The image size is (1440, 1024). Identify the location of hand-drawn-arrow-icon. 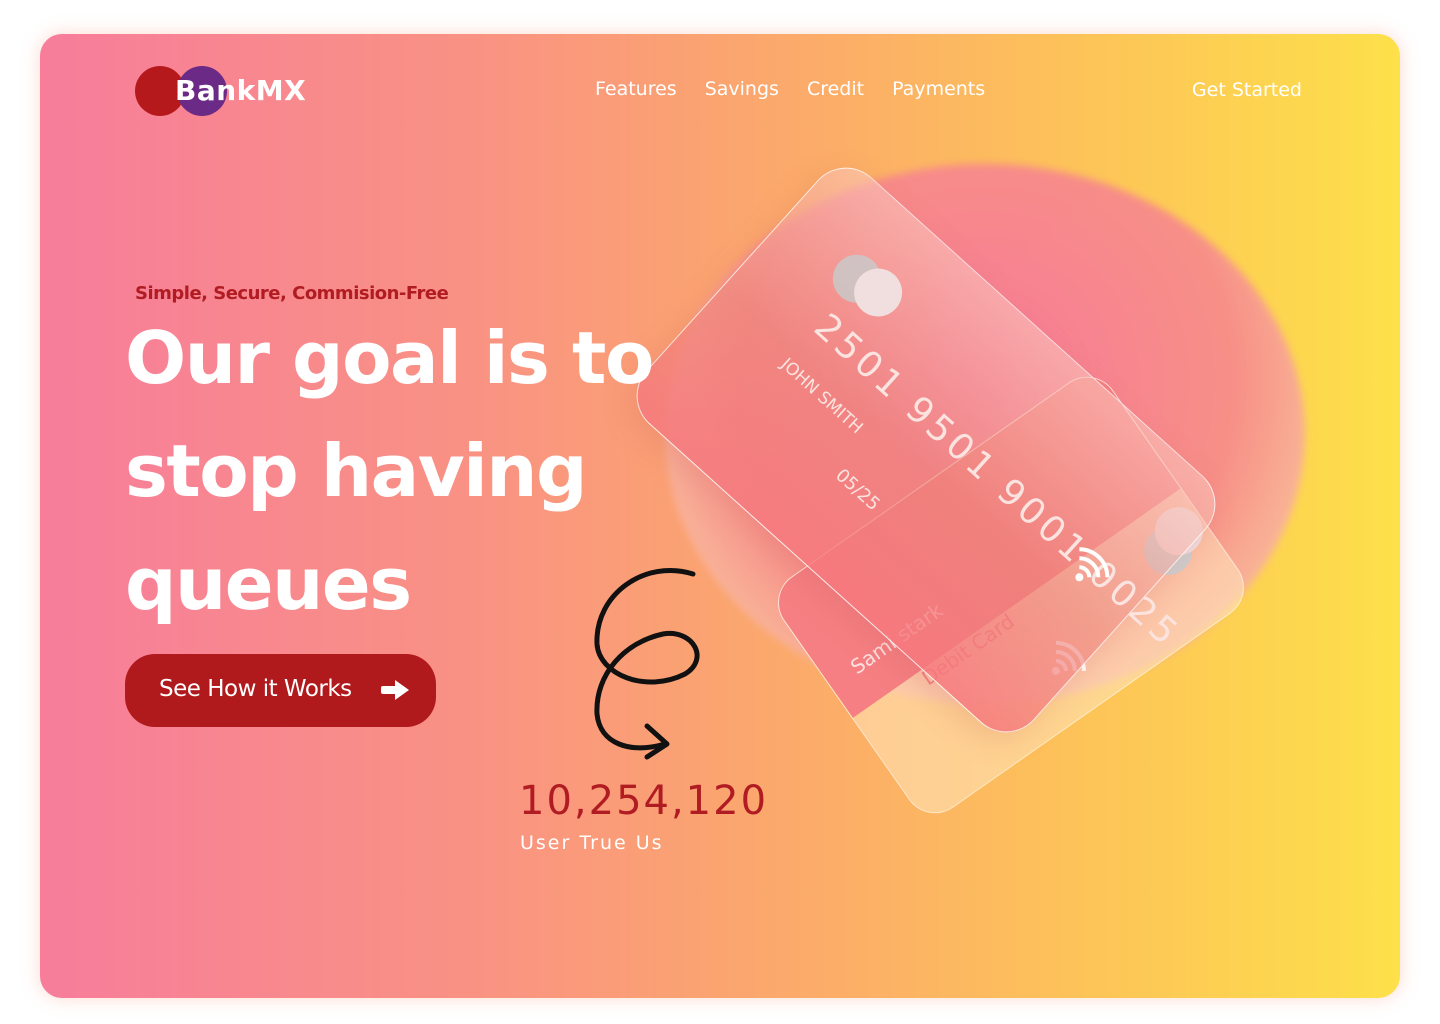
(647, 664).